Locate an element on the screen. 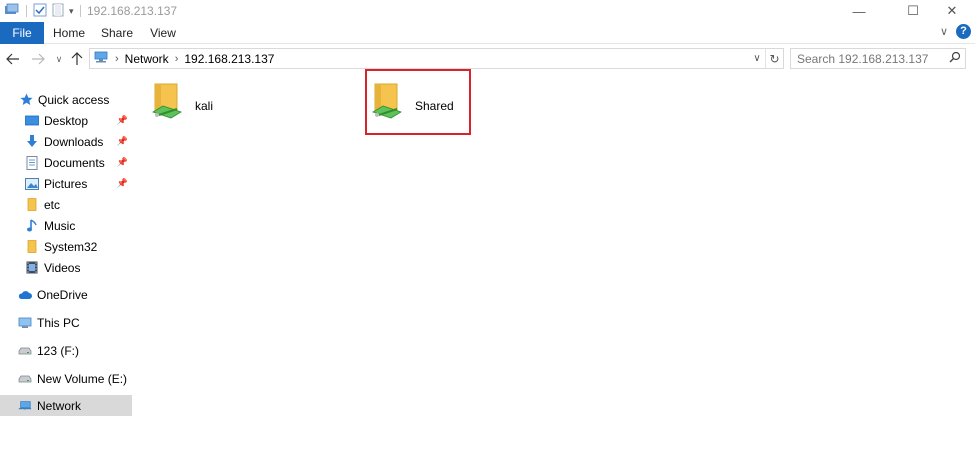 The width and height of the screenshot is (975, 455). refresh-button: ↻ is located at coordinates (774, 58).